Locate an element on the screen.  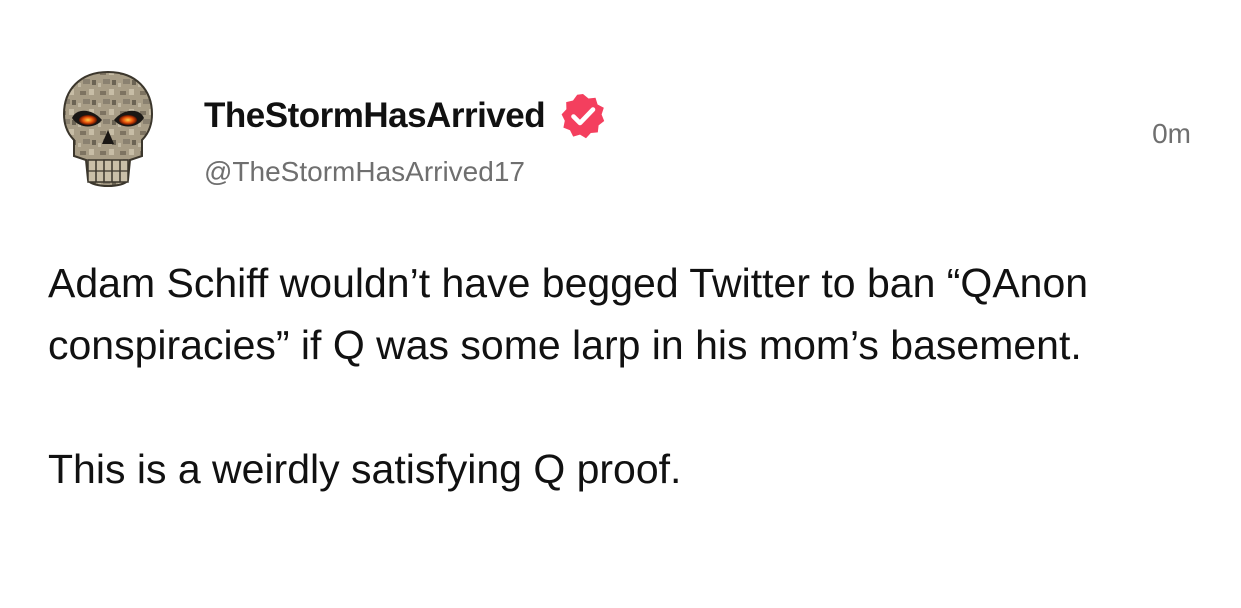
author-name-row: TheStormHasArrived is located at coordinates (405, 116).